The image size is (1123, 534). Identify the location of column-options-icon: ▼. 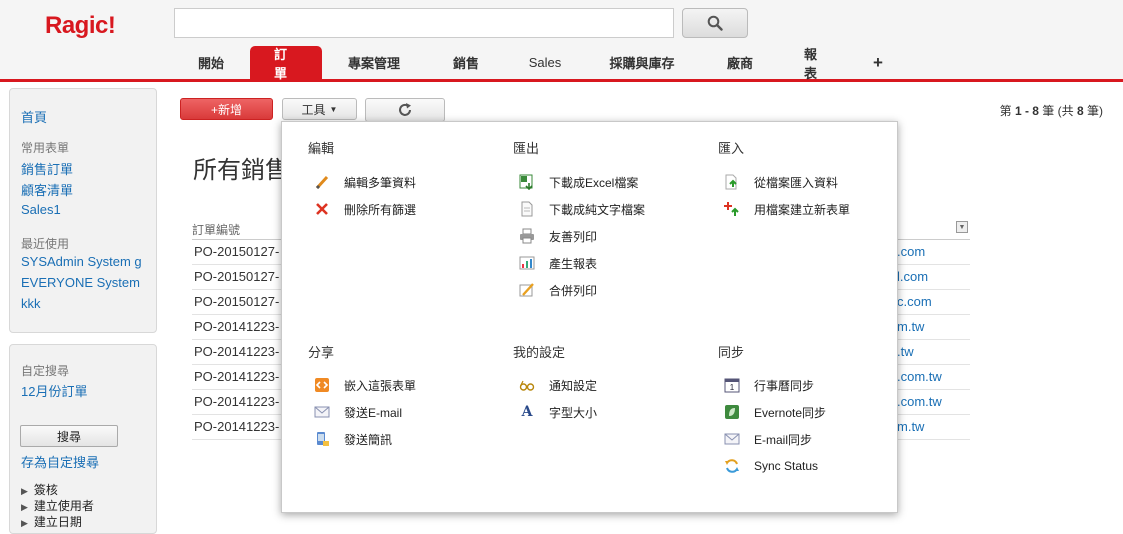
(962, 227).